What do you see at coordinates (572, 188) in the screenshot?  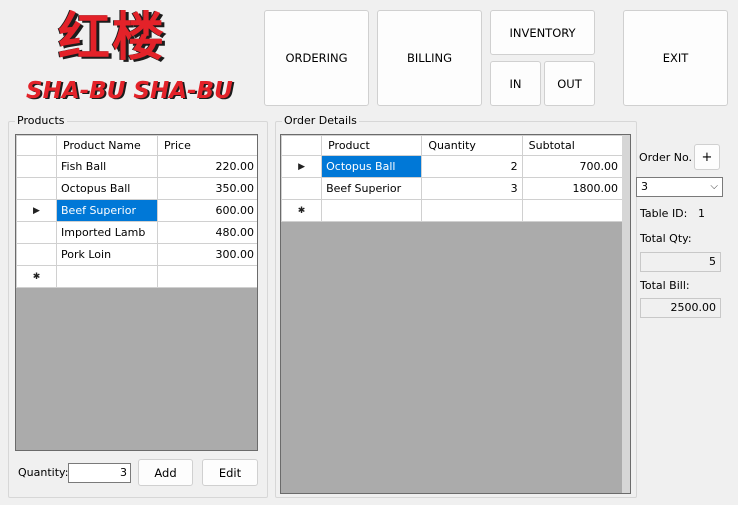 I see `subtotal-cell: 1800.00` at bounding box center [572, 188].